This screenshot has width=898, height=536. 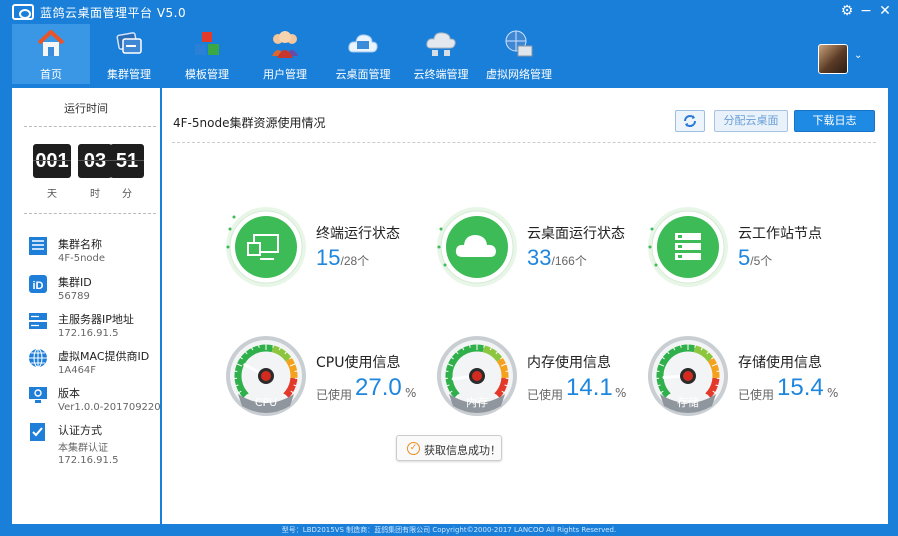 I want to click on minutes-label: 分, so click(x=127, y=194).